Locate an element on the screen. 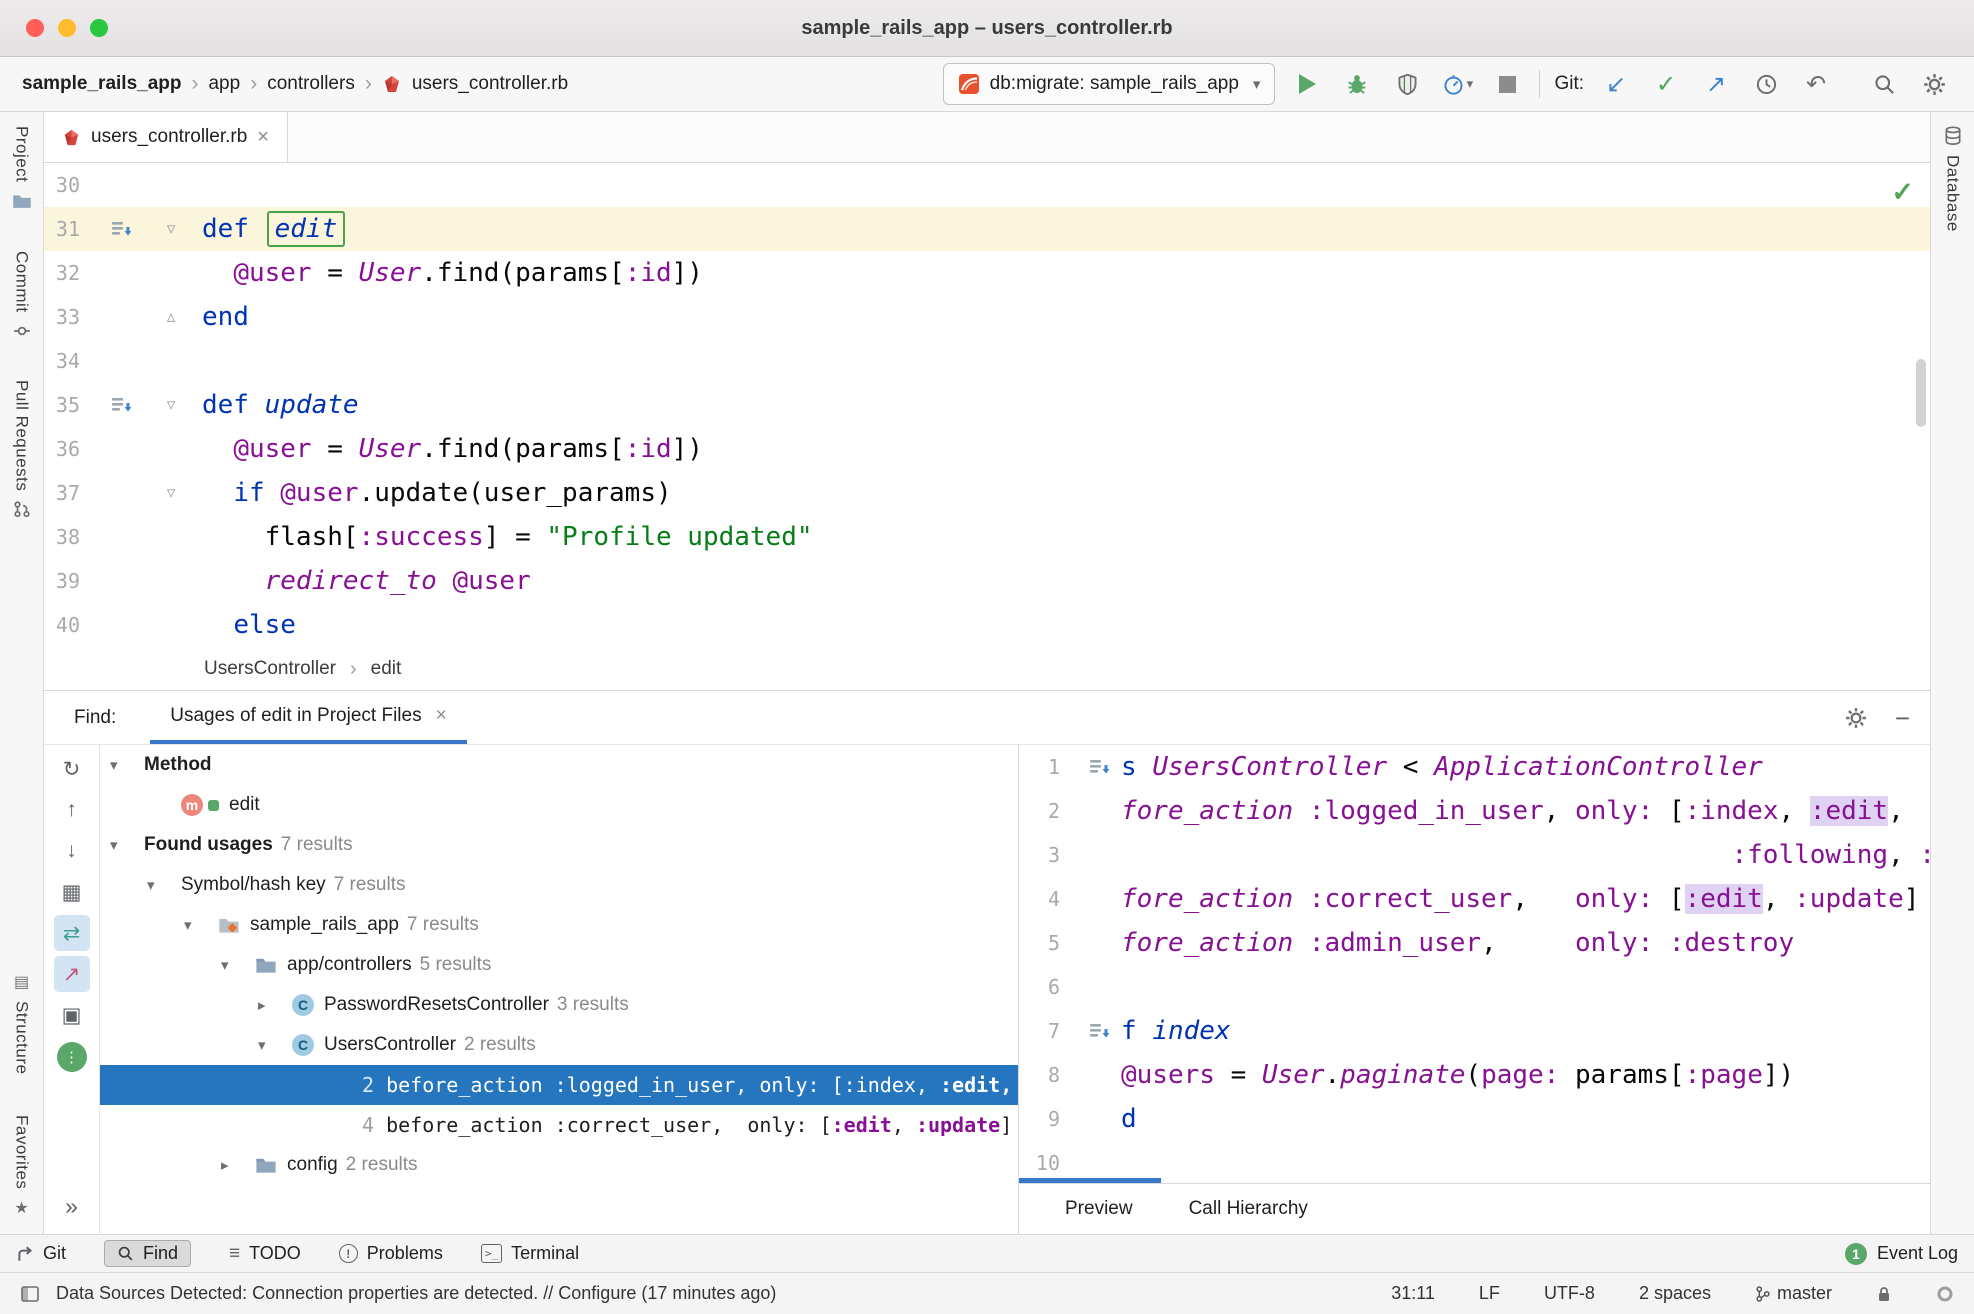  tool-label: Commit is located at coordinates (22, 282).